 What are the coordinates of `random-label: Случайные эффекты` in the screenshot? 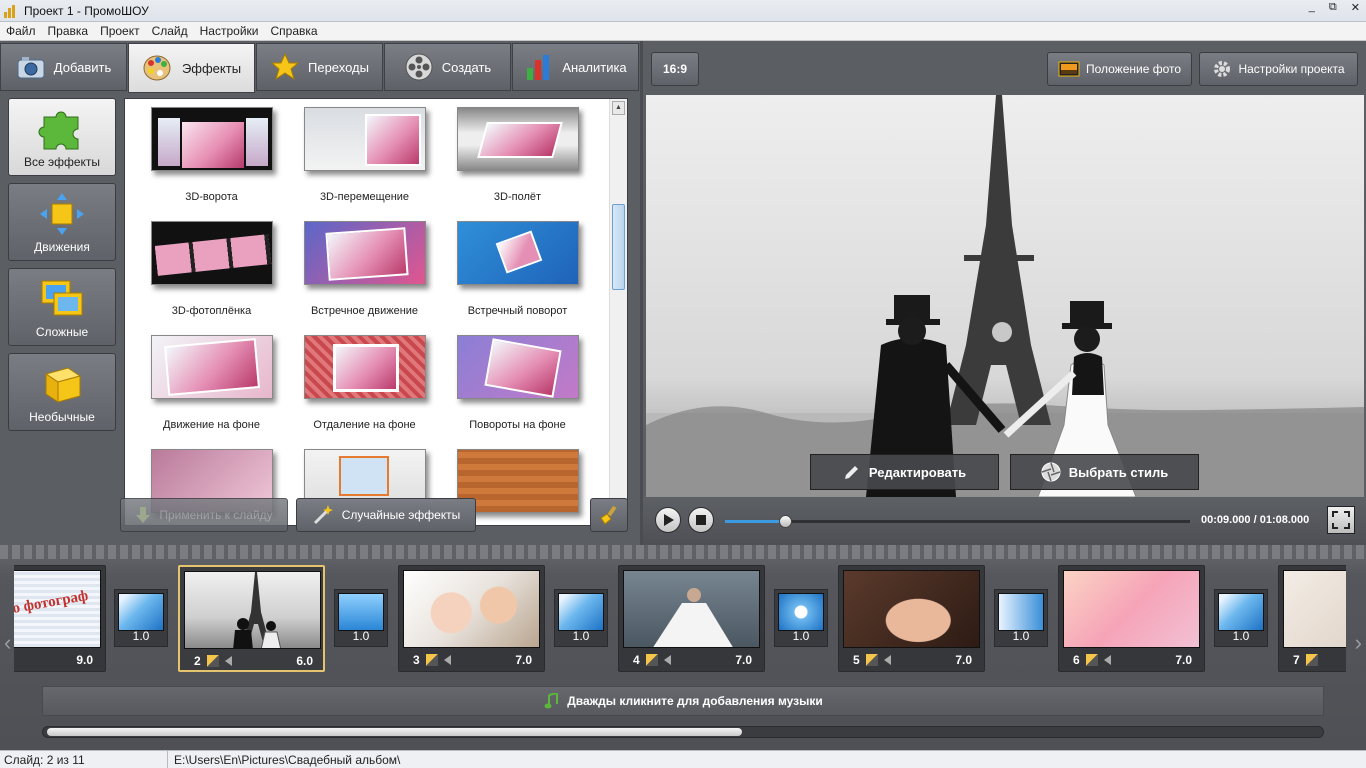 It's located at (401, 515).